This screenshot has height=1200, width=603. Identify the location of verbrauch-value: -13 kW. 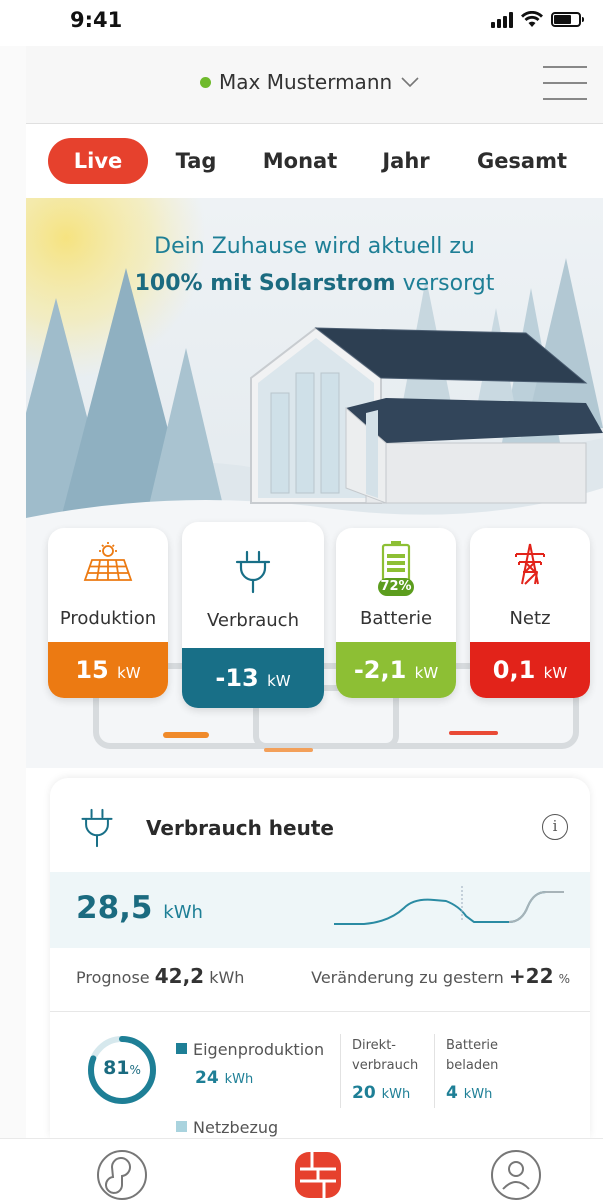
(253, 678).